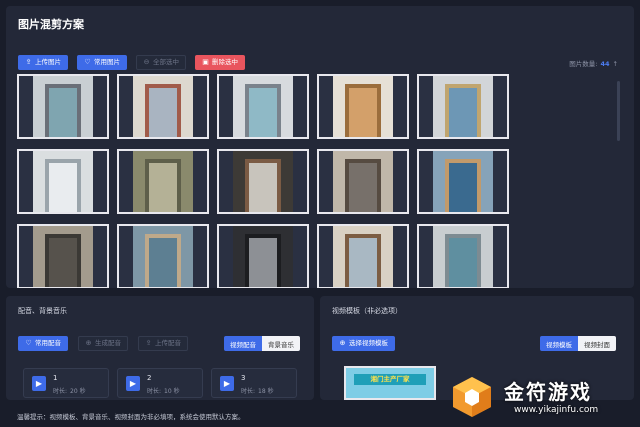  I want to click on track-number: 1, so click(55, 378).